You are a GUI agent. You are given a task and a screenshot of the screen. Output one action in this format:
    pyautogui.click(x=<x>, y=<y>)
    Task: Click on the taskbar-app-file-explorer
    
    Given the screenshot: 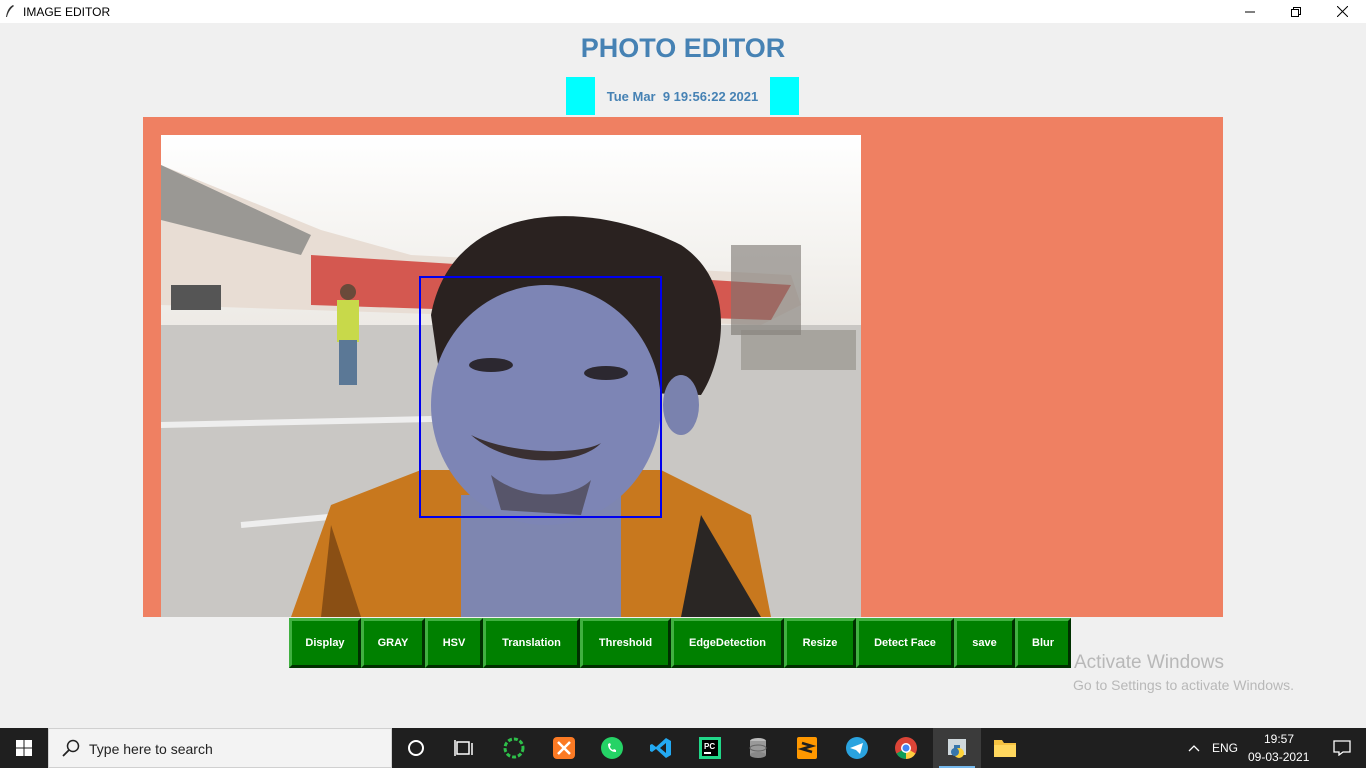 What is the action you would take?
    pyautogui.click(x=1005, y=748)
    